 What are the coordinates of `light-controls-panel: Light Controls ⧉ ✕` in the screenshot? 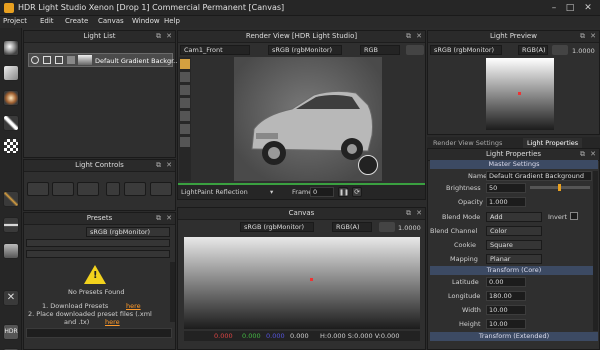 It's located at (99, 185).